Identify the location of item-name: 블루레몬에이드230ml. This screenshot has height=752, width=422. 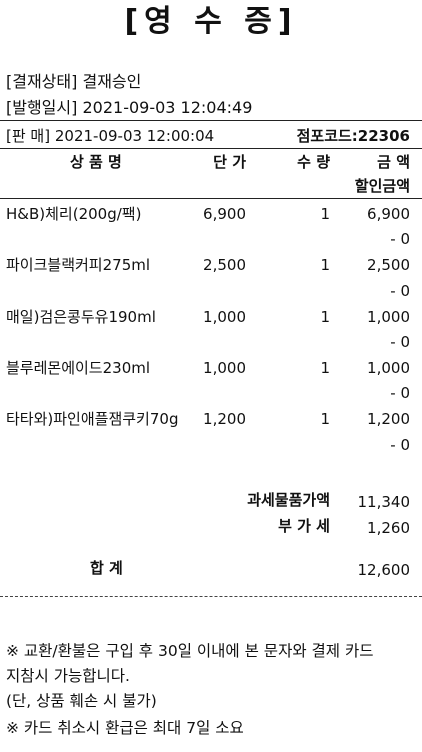
(78, 368).